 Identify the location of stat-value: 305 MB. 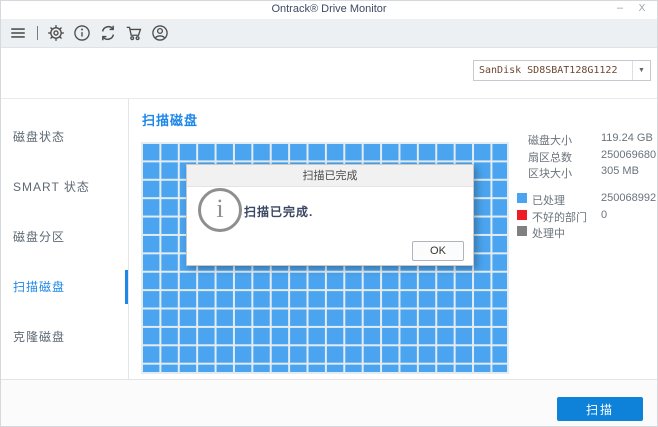
(620, 171).